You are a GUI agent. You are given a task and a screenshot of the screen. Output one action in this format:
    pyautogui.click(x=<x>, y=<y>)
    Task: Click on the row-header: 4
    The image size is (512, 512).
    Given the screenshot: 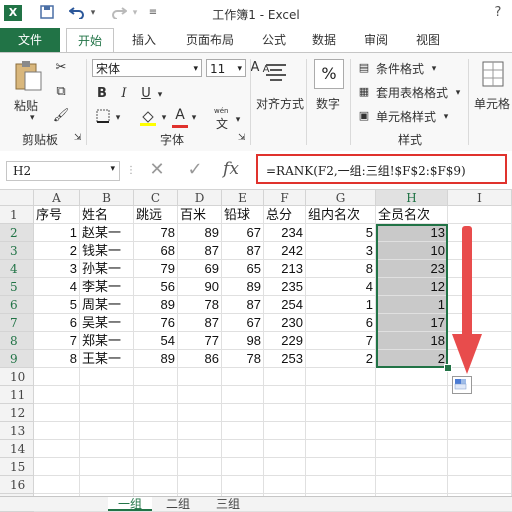 What is the action you would take?
    pyautogui.click(x=17, y=269)
    